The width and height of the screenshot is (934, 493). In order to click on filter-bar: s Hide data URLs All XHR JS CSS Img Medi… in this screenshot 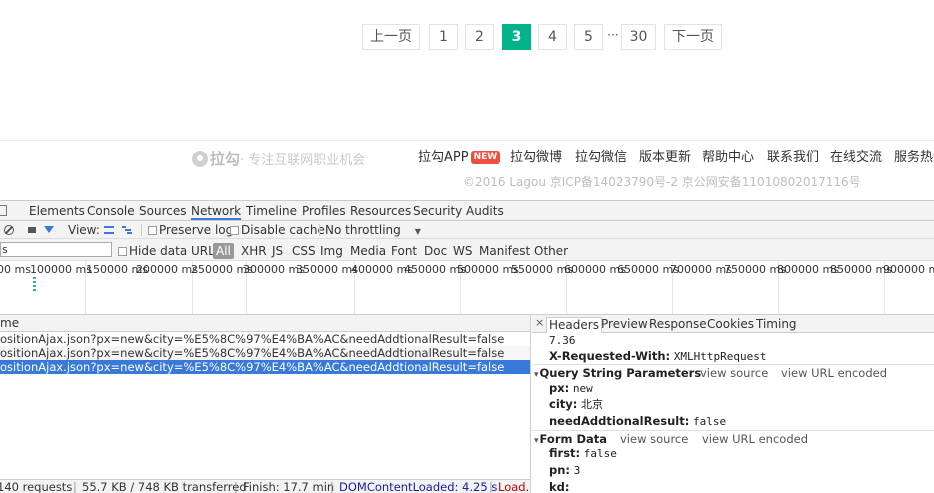, I will do `click(467, 250)`.